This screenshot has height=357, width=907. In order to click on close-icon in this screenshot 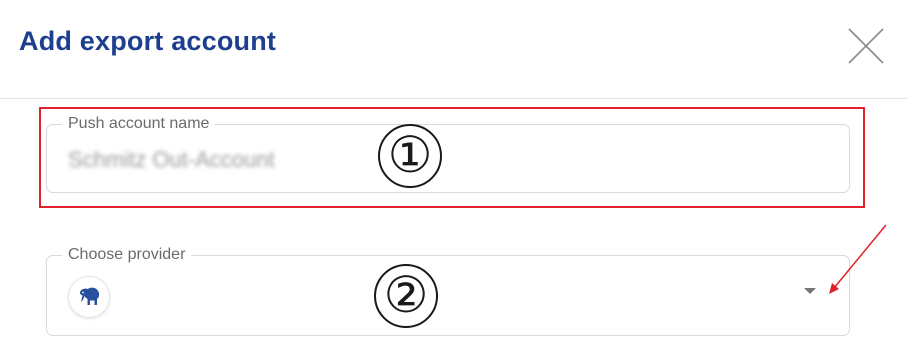, I will do `click(866, 46)`.